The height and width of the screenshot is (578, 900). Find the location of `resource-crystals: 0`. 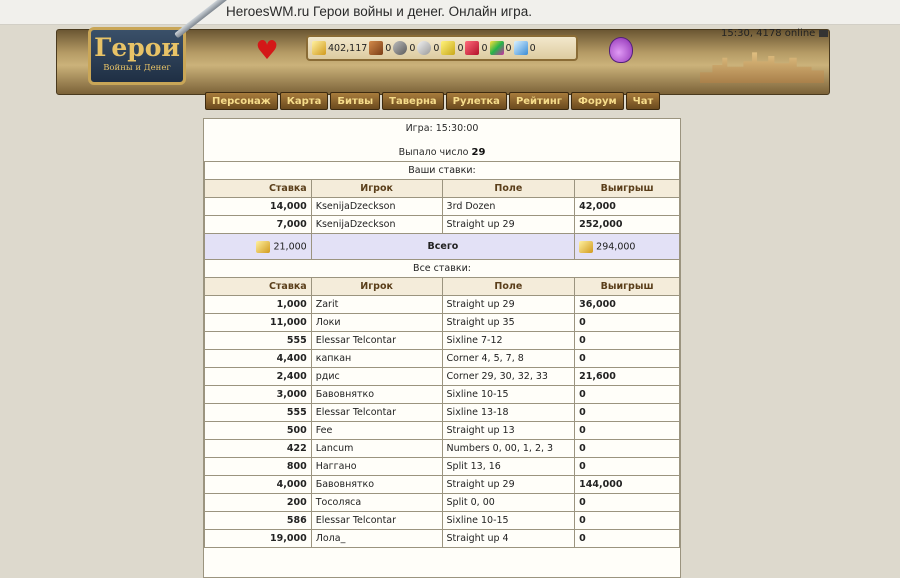

resource-crystals: 0 is located at coordinates (476, 48).